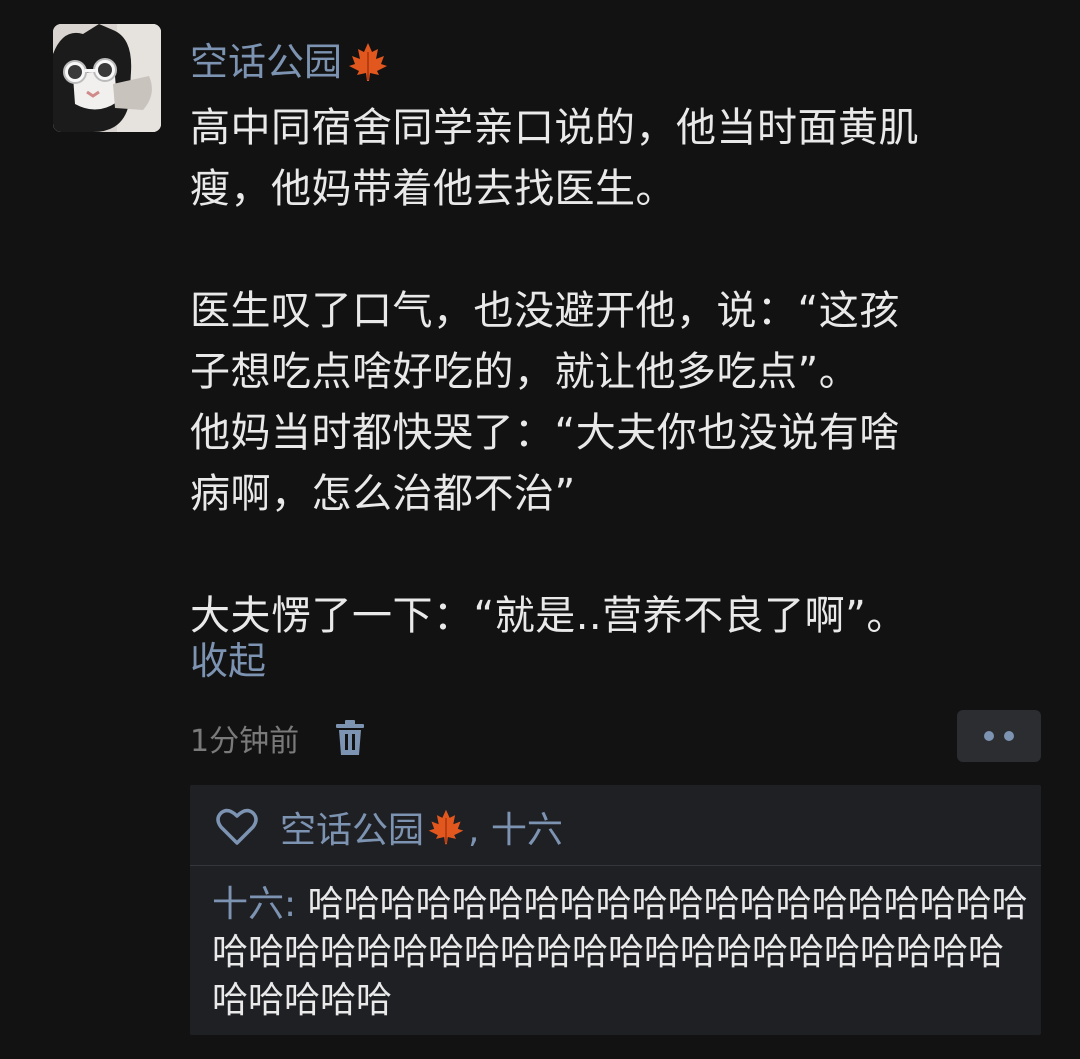  Describe the element at coordinates (548, 616) in the screenshot. I see `post-line: 大夫愣了一下：“就是..营养不良了啊”。` at that location.